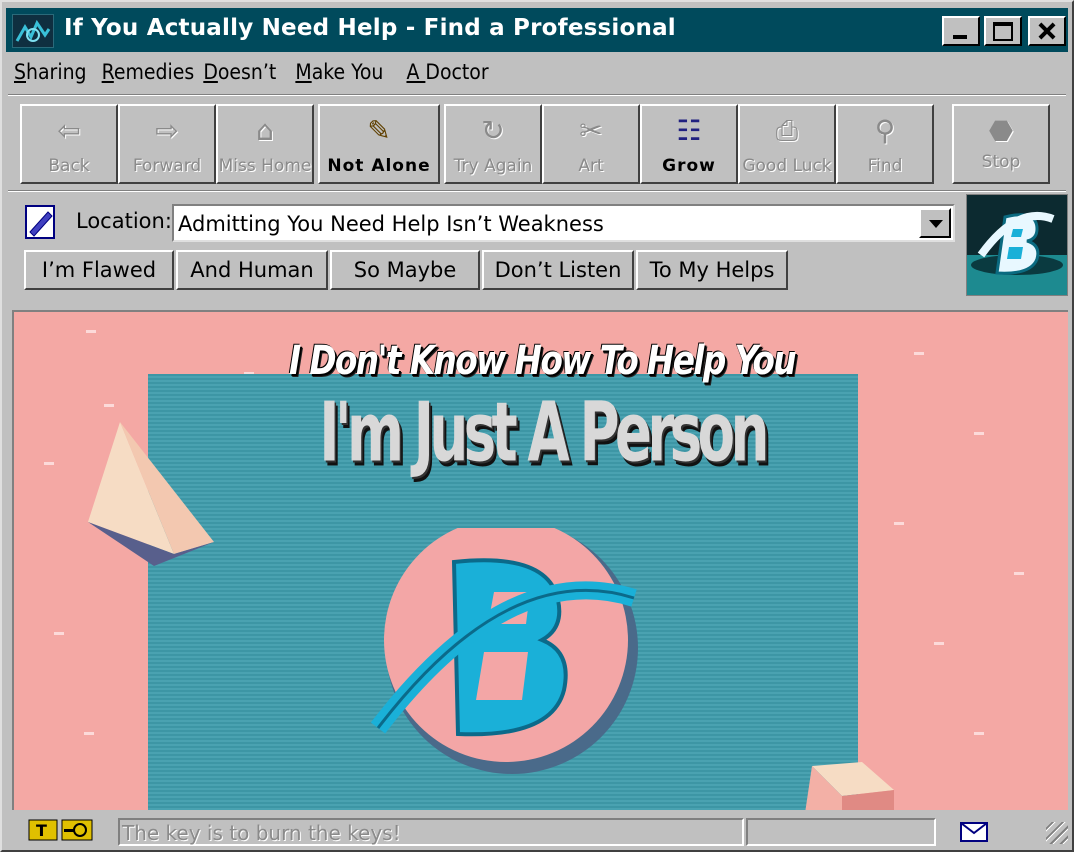 Image resolution: width=1074 pixels, height=852 pixels. I want to click on find-button: ⚲ Find, so click(885, 144).